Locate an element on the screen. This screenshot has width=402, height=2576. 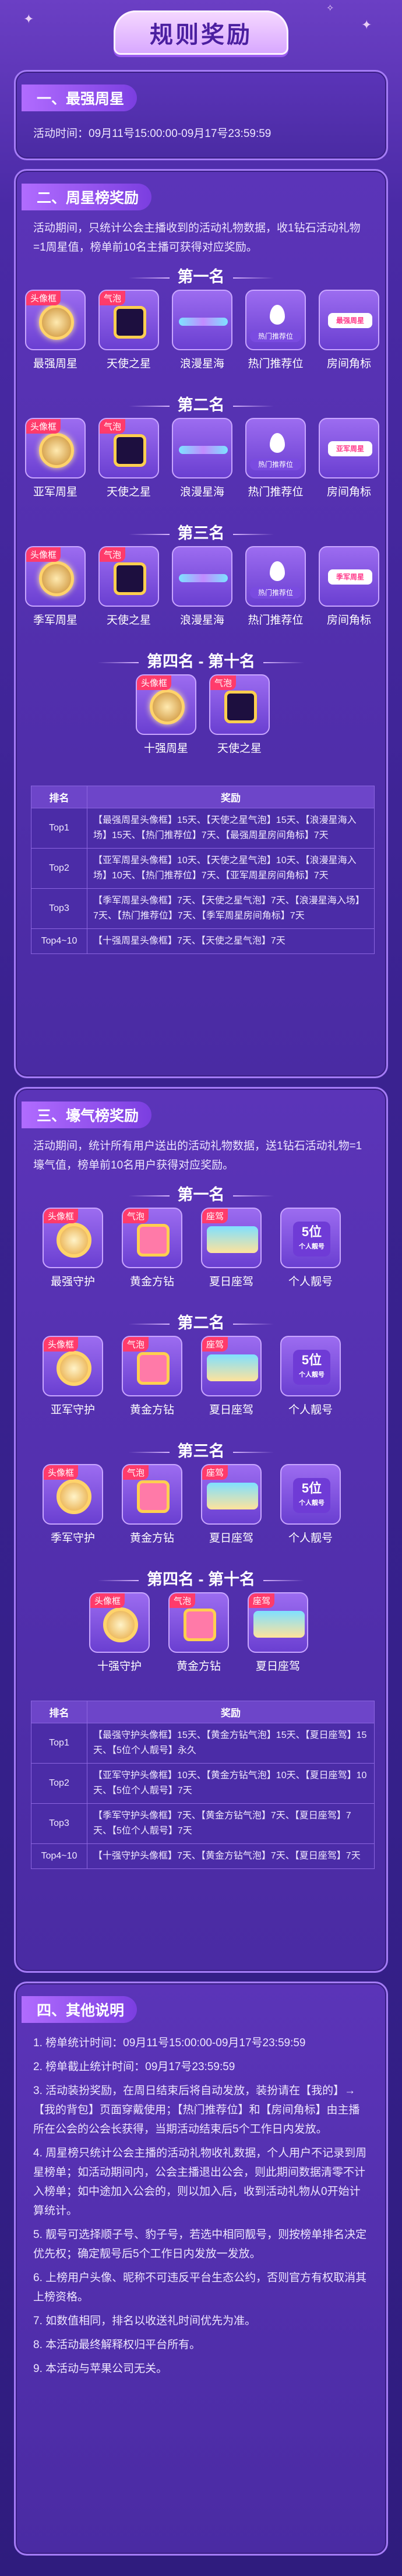
section-heading: 一、最强周星 is located at coordinates (79, 98).